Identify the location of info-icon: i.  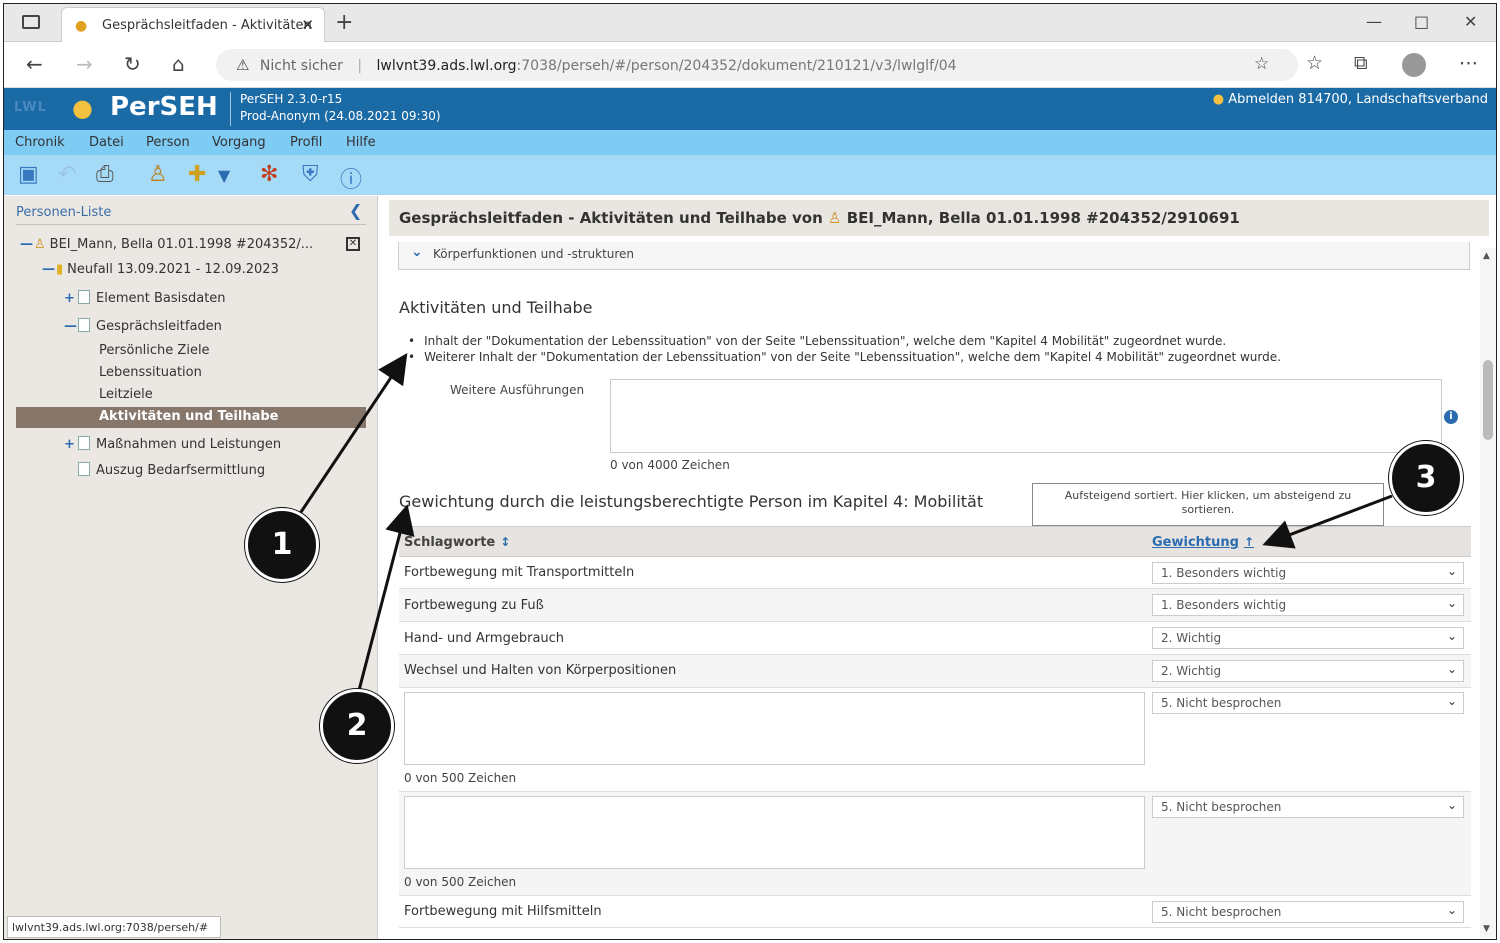
(1451, 417).